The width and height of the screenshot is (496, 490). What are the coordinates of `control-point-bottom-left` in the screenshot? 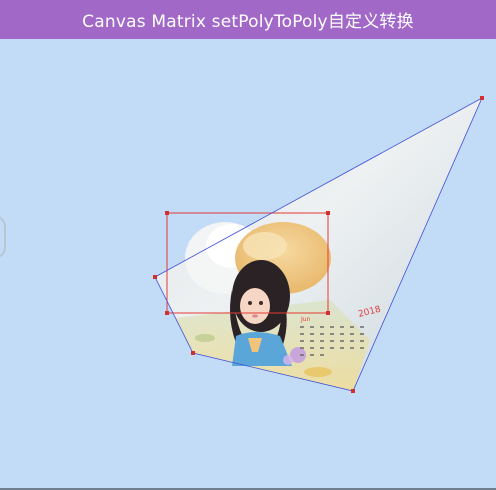 It's located at (193, 353).